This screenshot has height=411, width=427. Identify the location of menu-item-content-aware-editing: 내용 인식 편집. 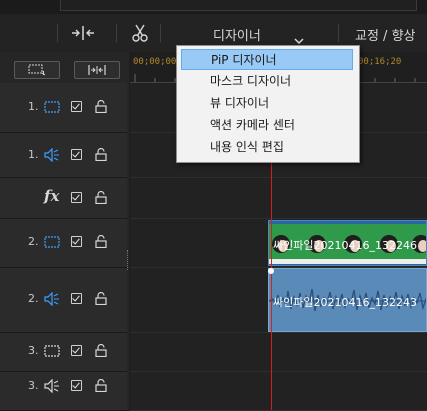
(267, 147).